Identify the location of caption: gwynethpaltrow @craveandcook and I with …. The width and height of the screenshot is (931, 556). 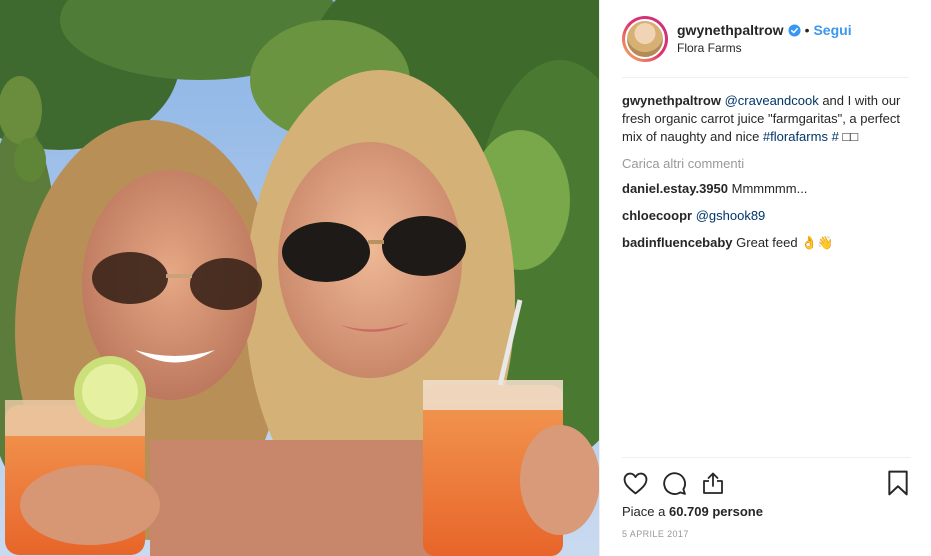
(765, 119).